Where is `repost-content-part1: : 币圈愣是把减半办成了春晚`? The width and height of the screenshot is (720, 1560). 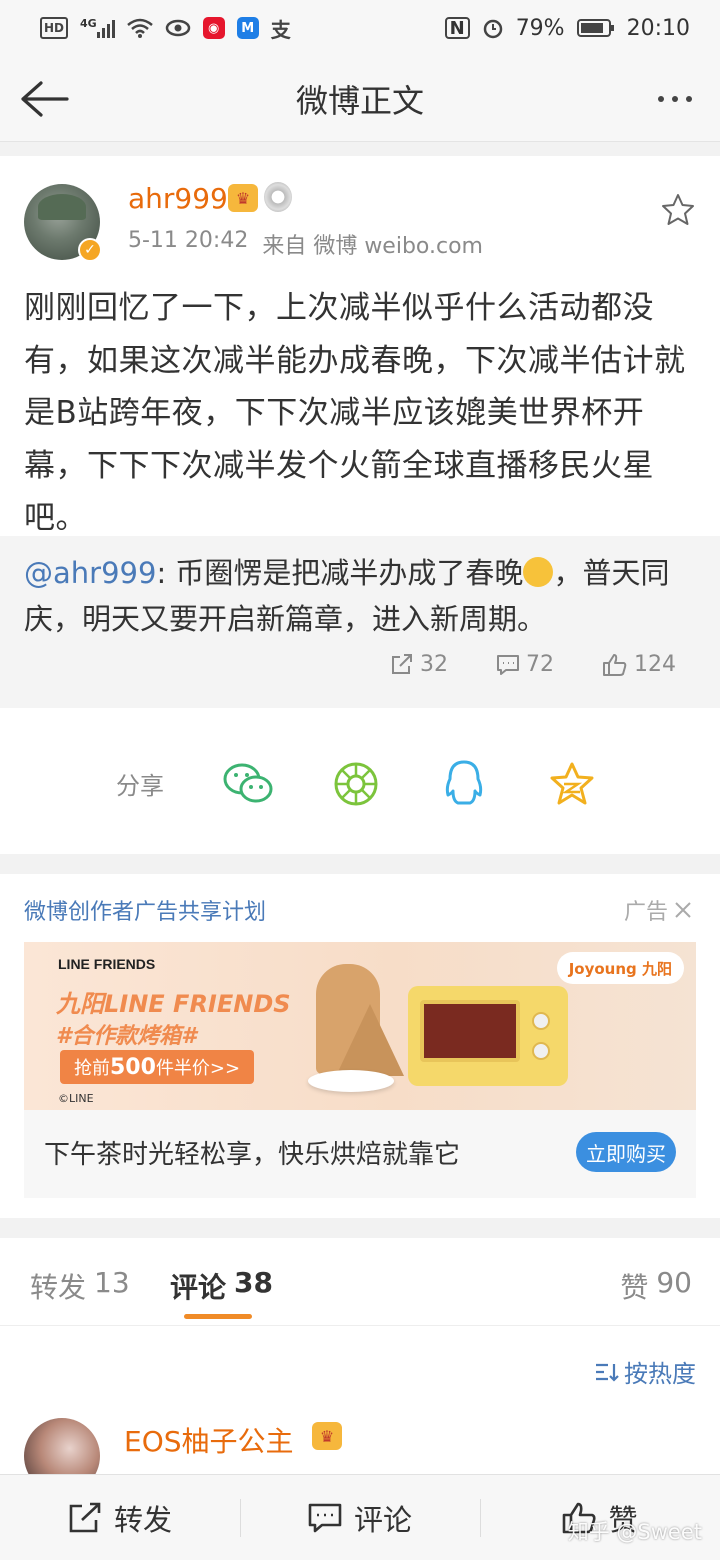 repost-content-part1: : 币圈愣是把减半办成了春晚 is located at coordinates (340, 573).